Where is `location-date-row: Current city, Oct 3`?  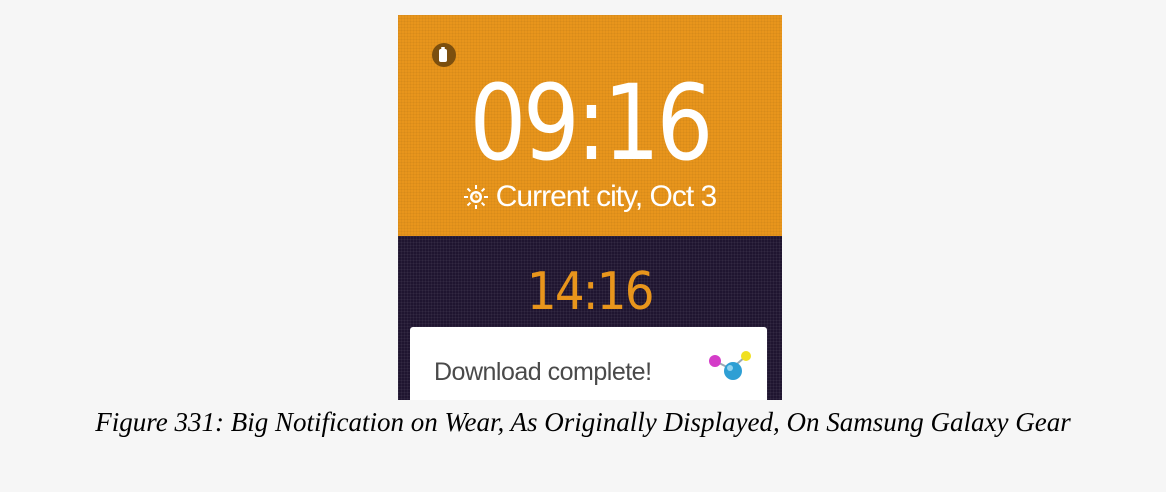 location-date-row: Current city, Oct 3 is located at coordinates (590, 197).